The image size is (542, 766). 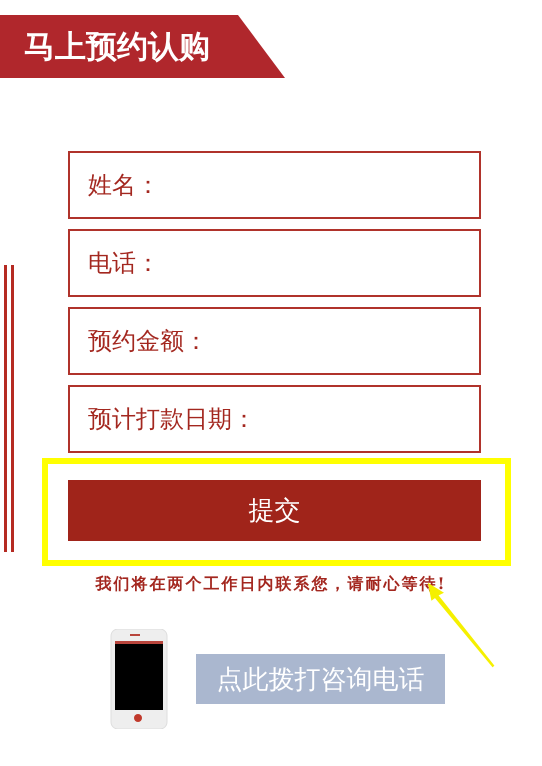 I want to click on input-field: 姓名：, so click(x=274, y=185).